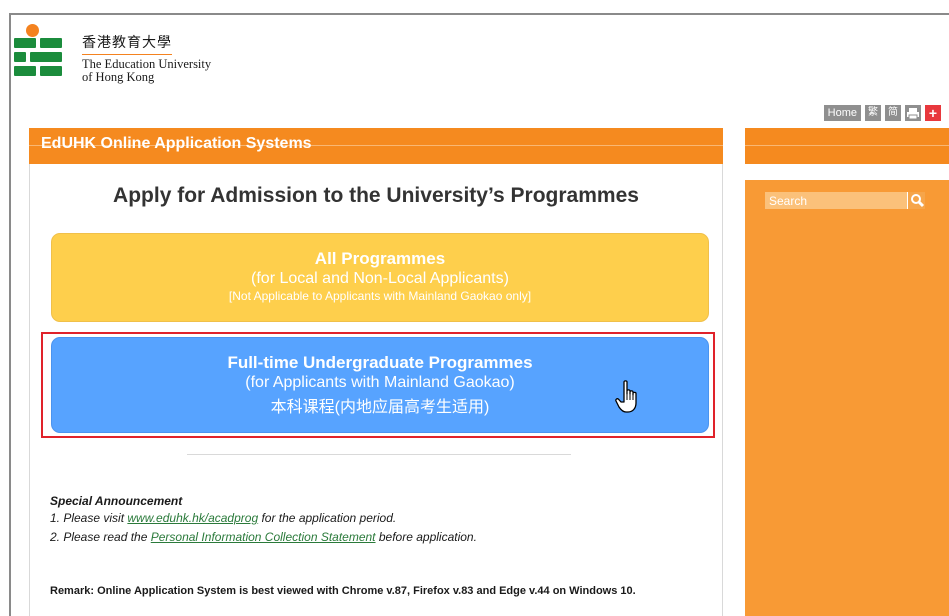 Image resolution: width=949 pixels, height=616 pixels. I want to click on search-input, so click(836, 200).